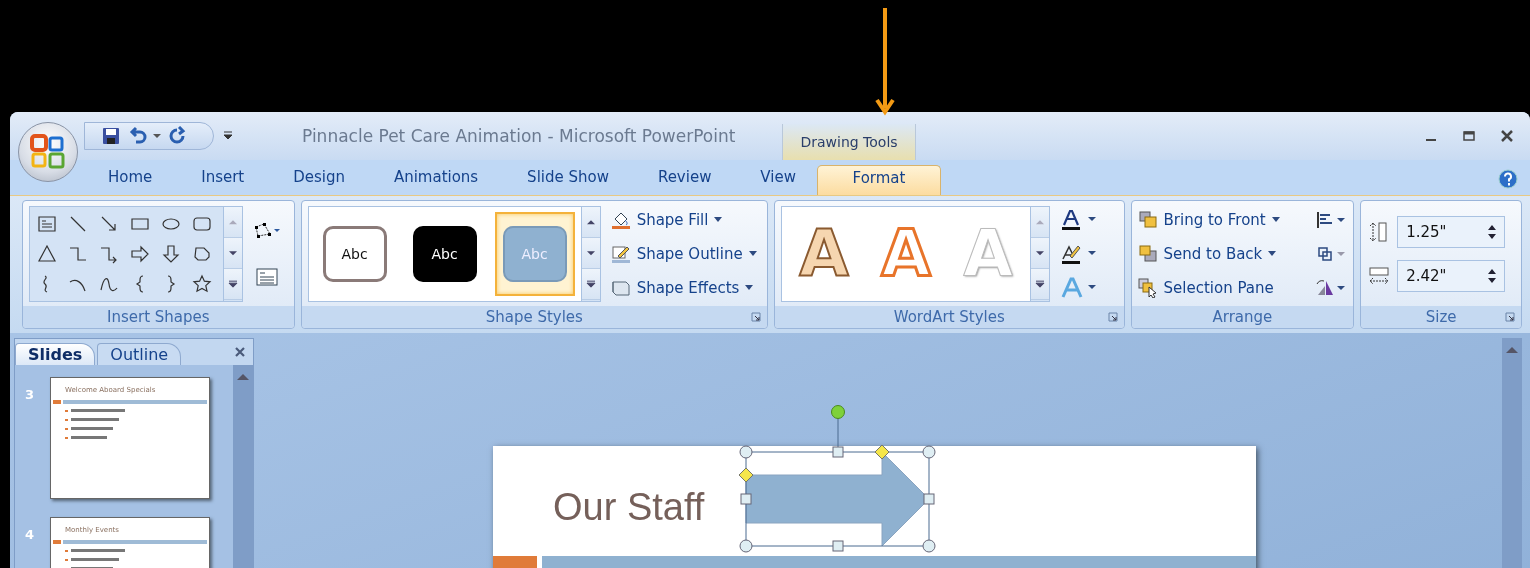 The height and width of the screenshot is (568, 1530). What do you see at coordinates (30, 534) in the screenshot?
I see `slide-number: 4` at bounding box center [30, 534].